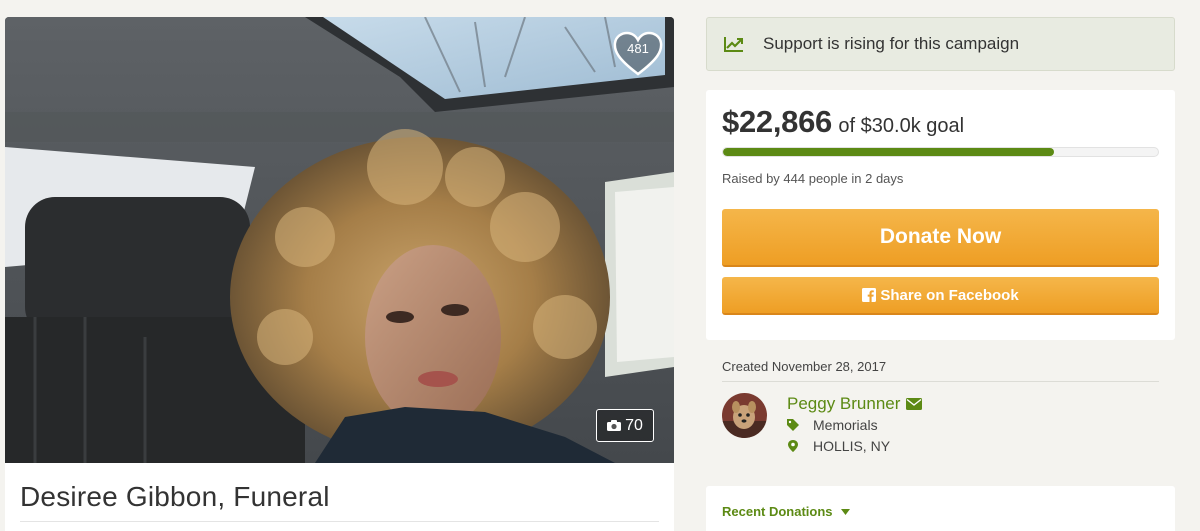 This screenshot has height=531, width=1200. What do you see at coordinates (940, 381) in the screenshot?
I see `organizer-divider` at bounding box center [940, 381].